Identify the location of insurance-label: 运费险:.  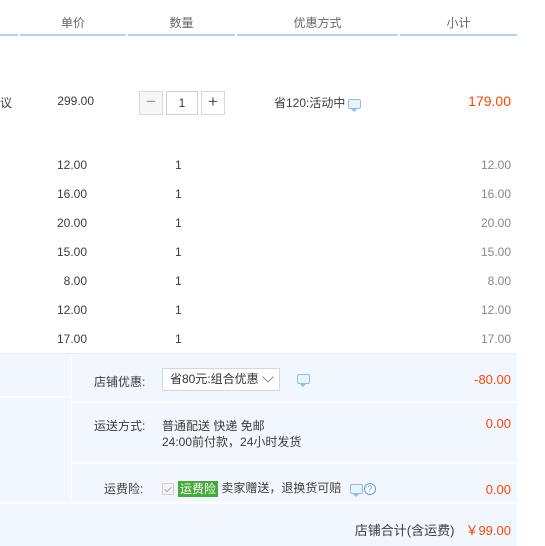
(124, 489).